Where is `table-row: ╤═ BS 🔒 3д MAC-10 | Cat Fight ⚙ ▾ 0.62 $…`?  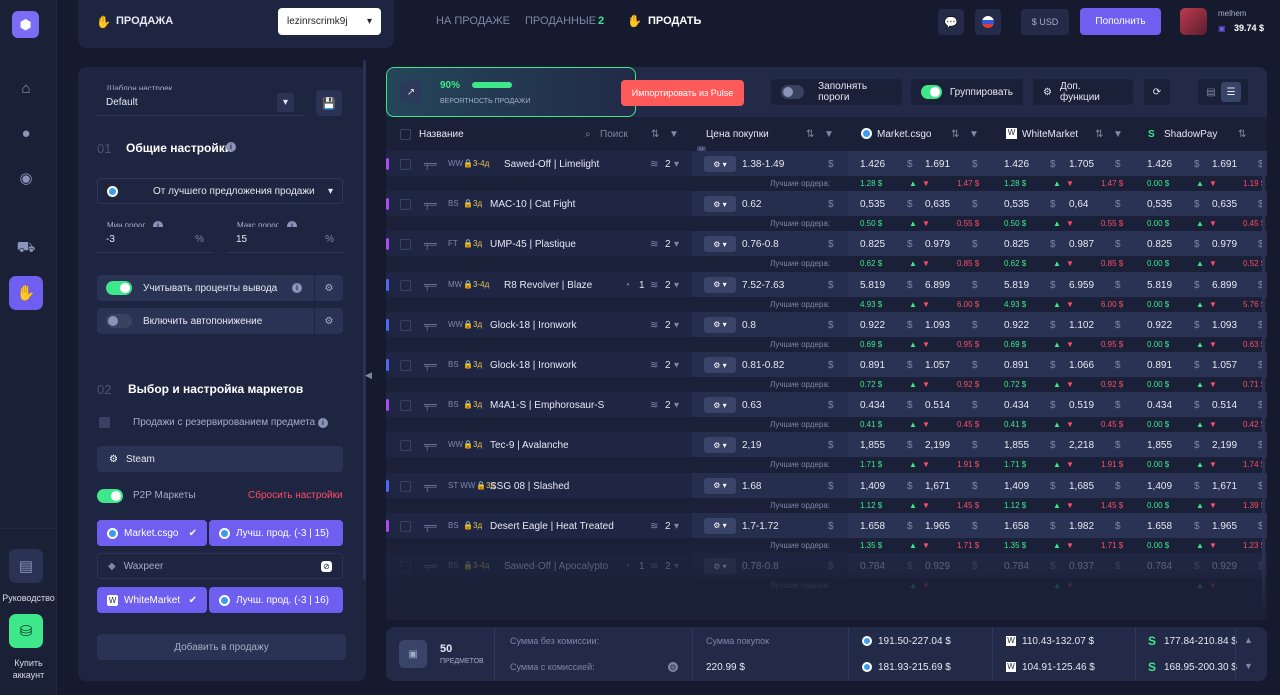 table-row: ╤═ BS 🔒 3д MAC-10 | Cat Fight ⚙ ▾ 0.62 $… is located at coordinates (826, 211).